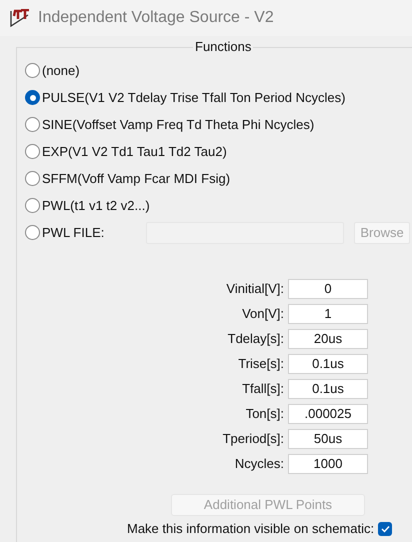 This screenshot has width=412, height=542. What do you see at coordinates (263, 389) in the screenshot?
I see `parameter-label: Tfall[s]:` at bounding box center [263, 389].